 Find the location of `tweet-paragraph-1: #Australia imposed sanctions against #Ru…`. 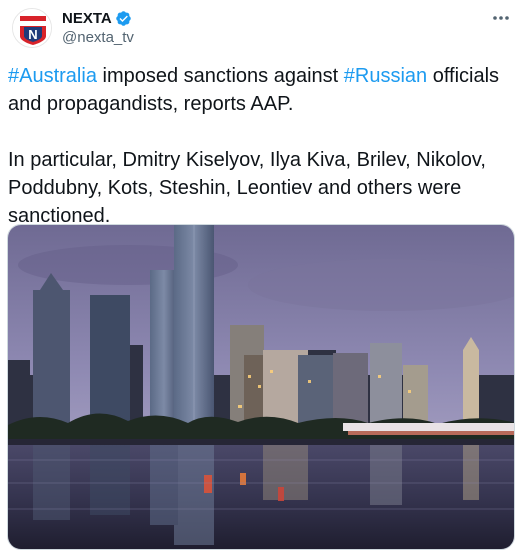

tweet-paragraph-1: #Australia imposed sanctions against #Ru… is located at coordinates (263, 90).